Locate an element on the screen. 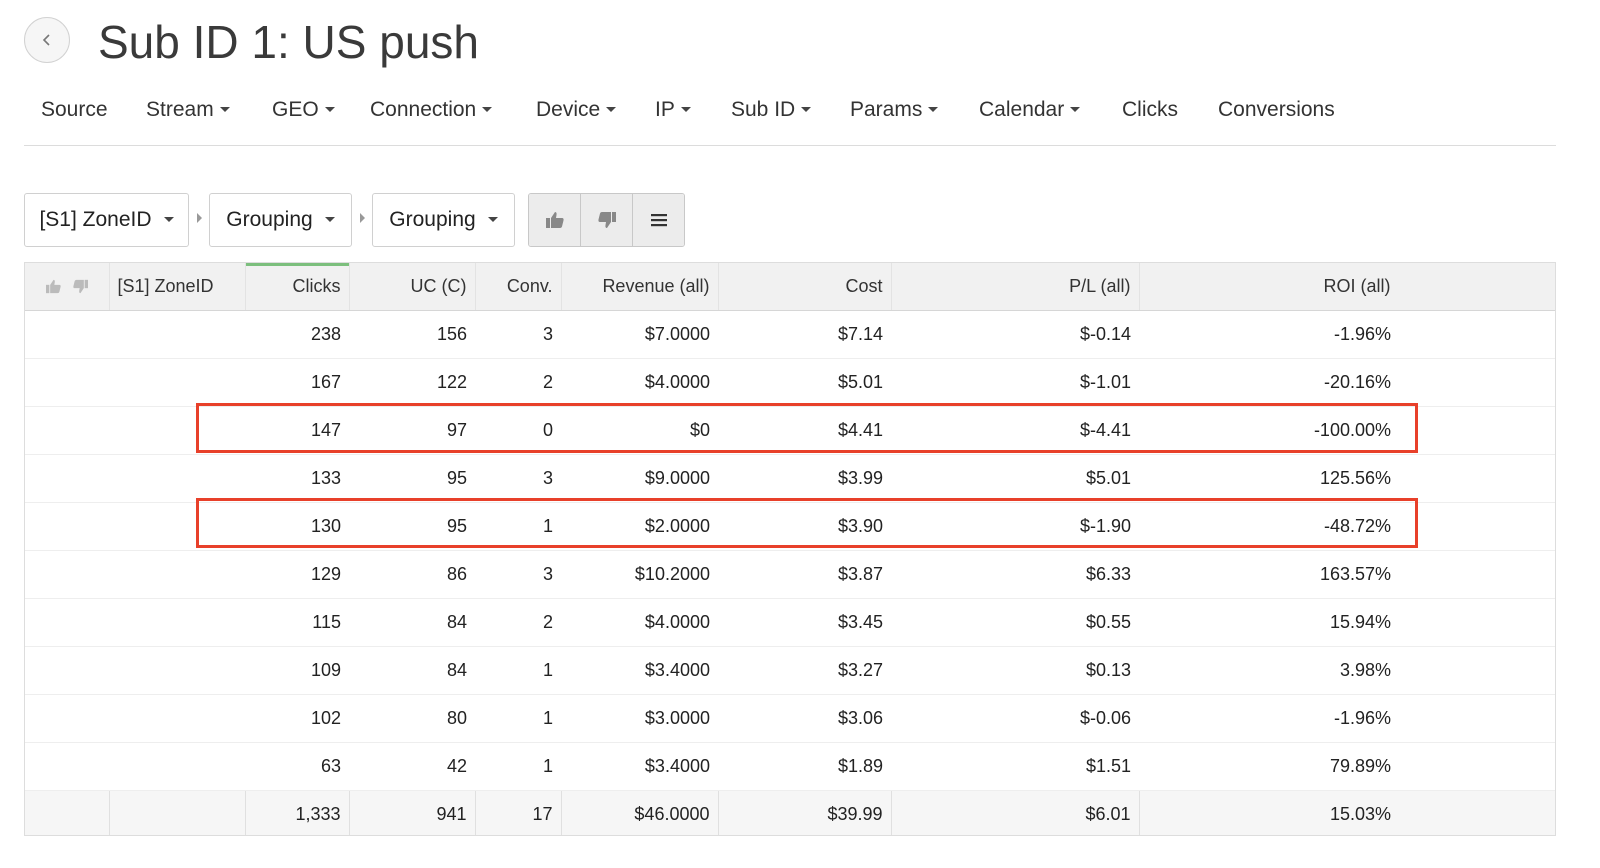 The width and height of the screenshot is (1600, 868). column-header-roi: ROI (all) is located at coordinates (1347, 287).